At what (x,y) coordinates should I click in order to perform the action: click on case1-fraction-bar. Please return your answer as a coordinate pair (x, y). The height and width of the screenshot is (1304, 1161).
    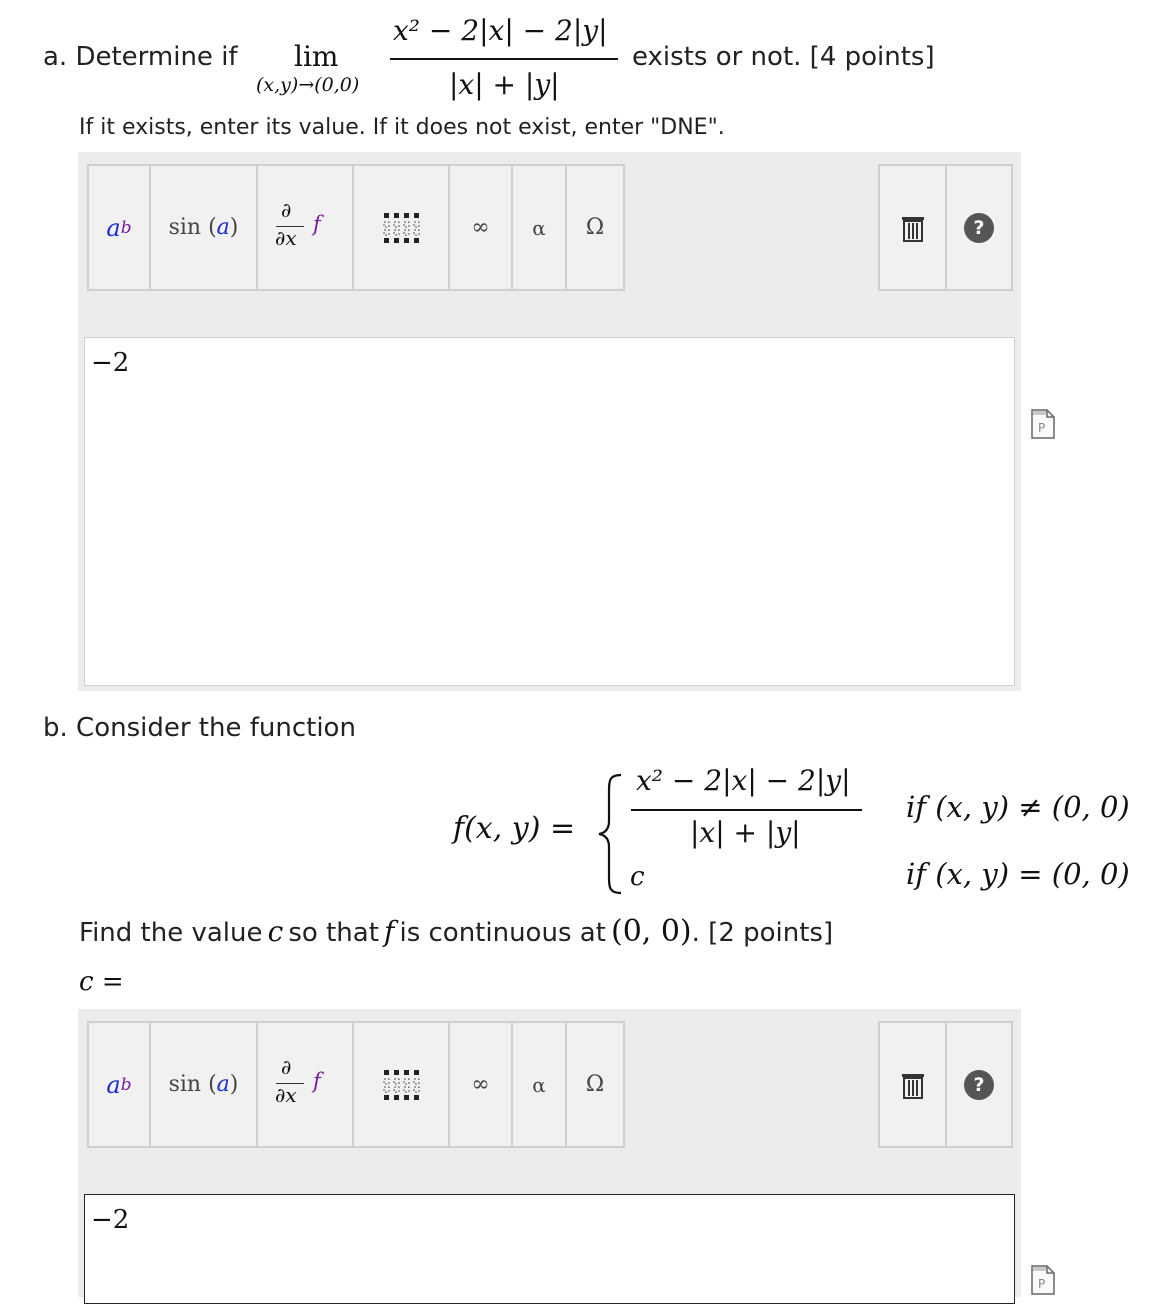
    Looking at the image, I should click on (746, 810).